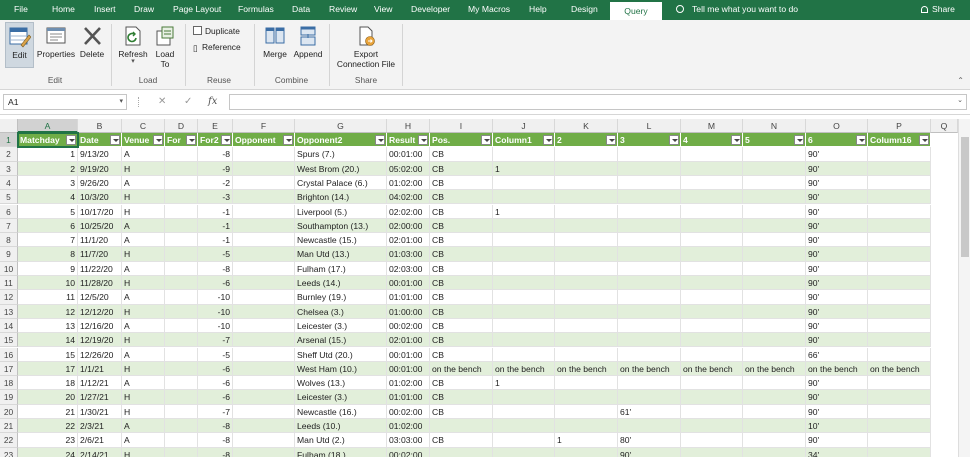 The width and height of the screenshot is (970, 457). I want to click on row-header: 18, so click(9, 383).